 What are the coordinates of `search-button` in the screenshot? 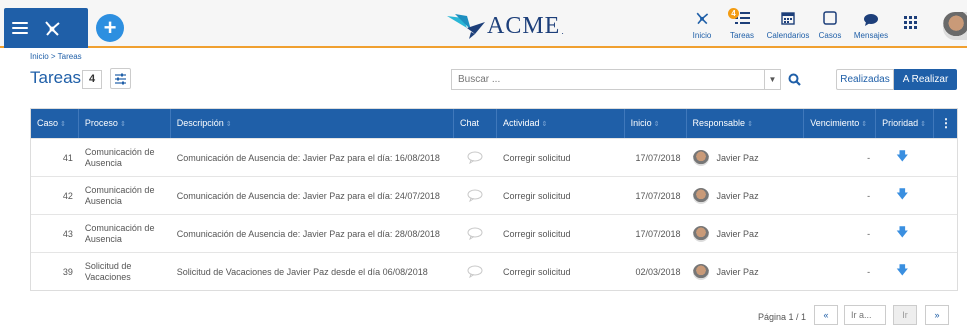 It's located at (794, 79).